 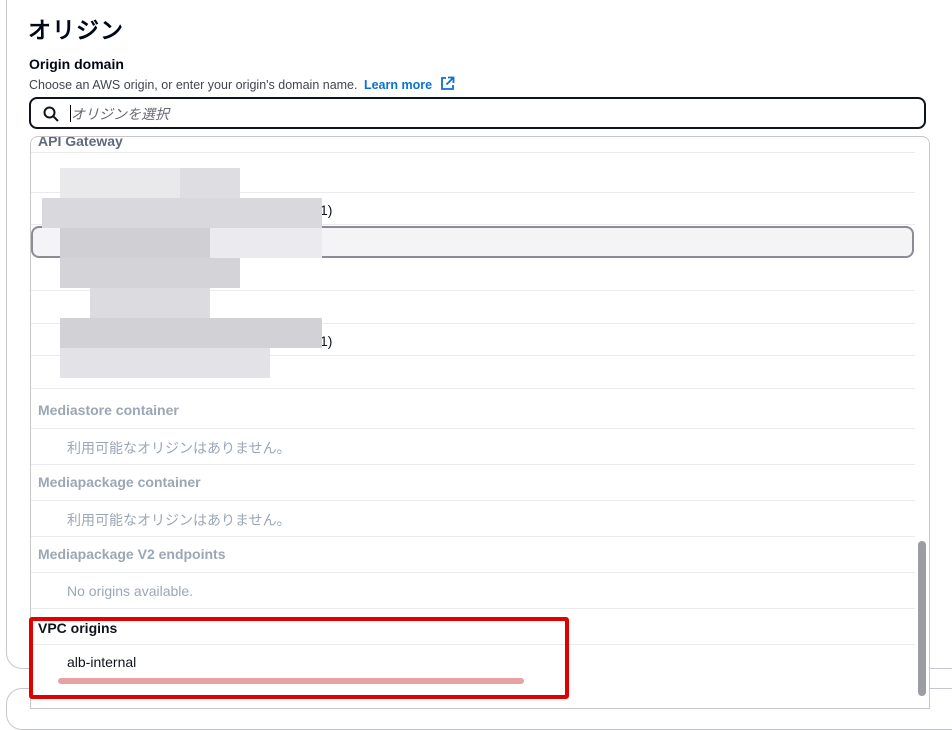 I want to click on learn-more-link: Learn more, so click(x=398, y=85).